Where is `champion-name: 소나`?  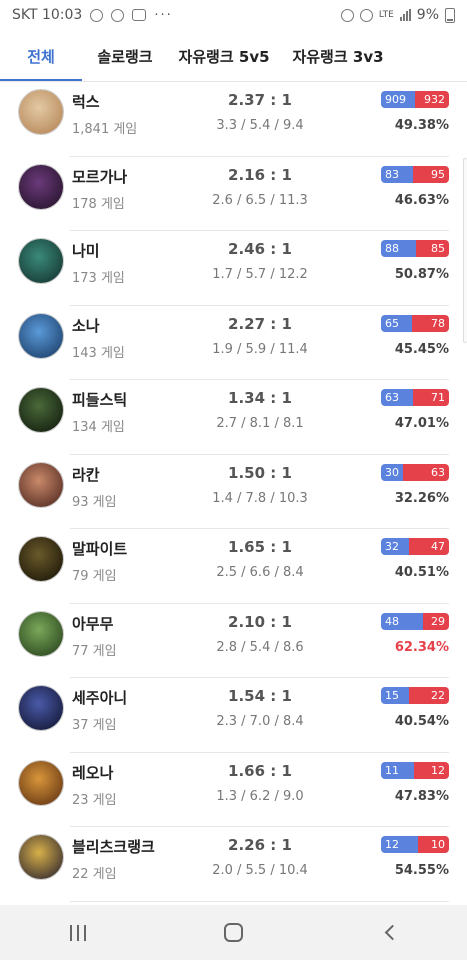
champion-name: 소나 is located at coordinates (86, 325).